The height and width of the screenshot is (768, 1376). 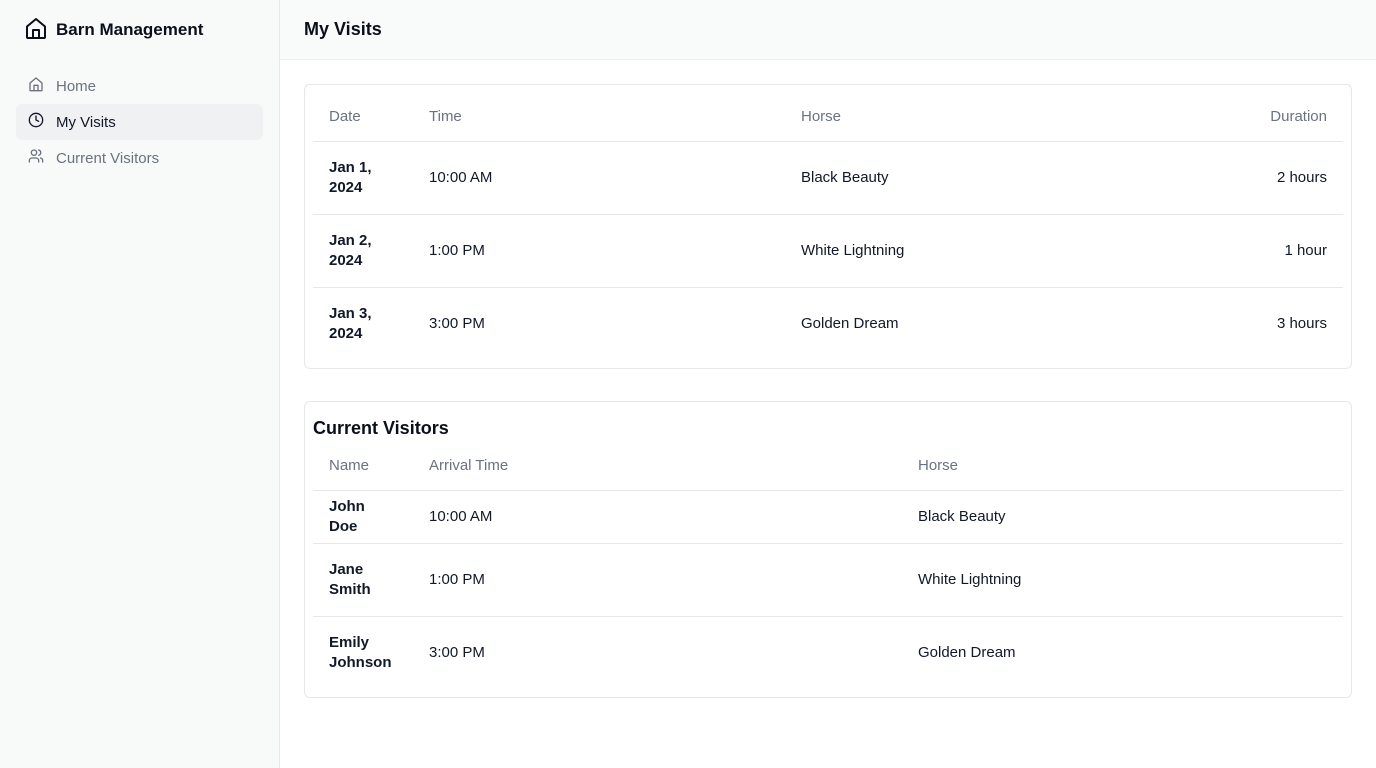 I want to click on sidebar-item-my-visits: My Visits, so click(x=139, y=122).